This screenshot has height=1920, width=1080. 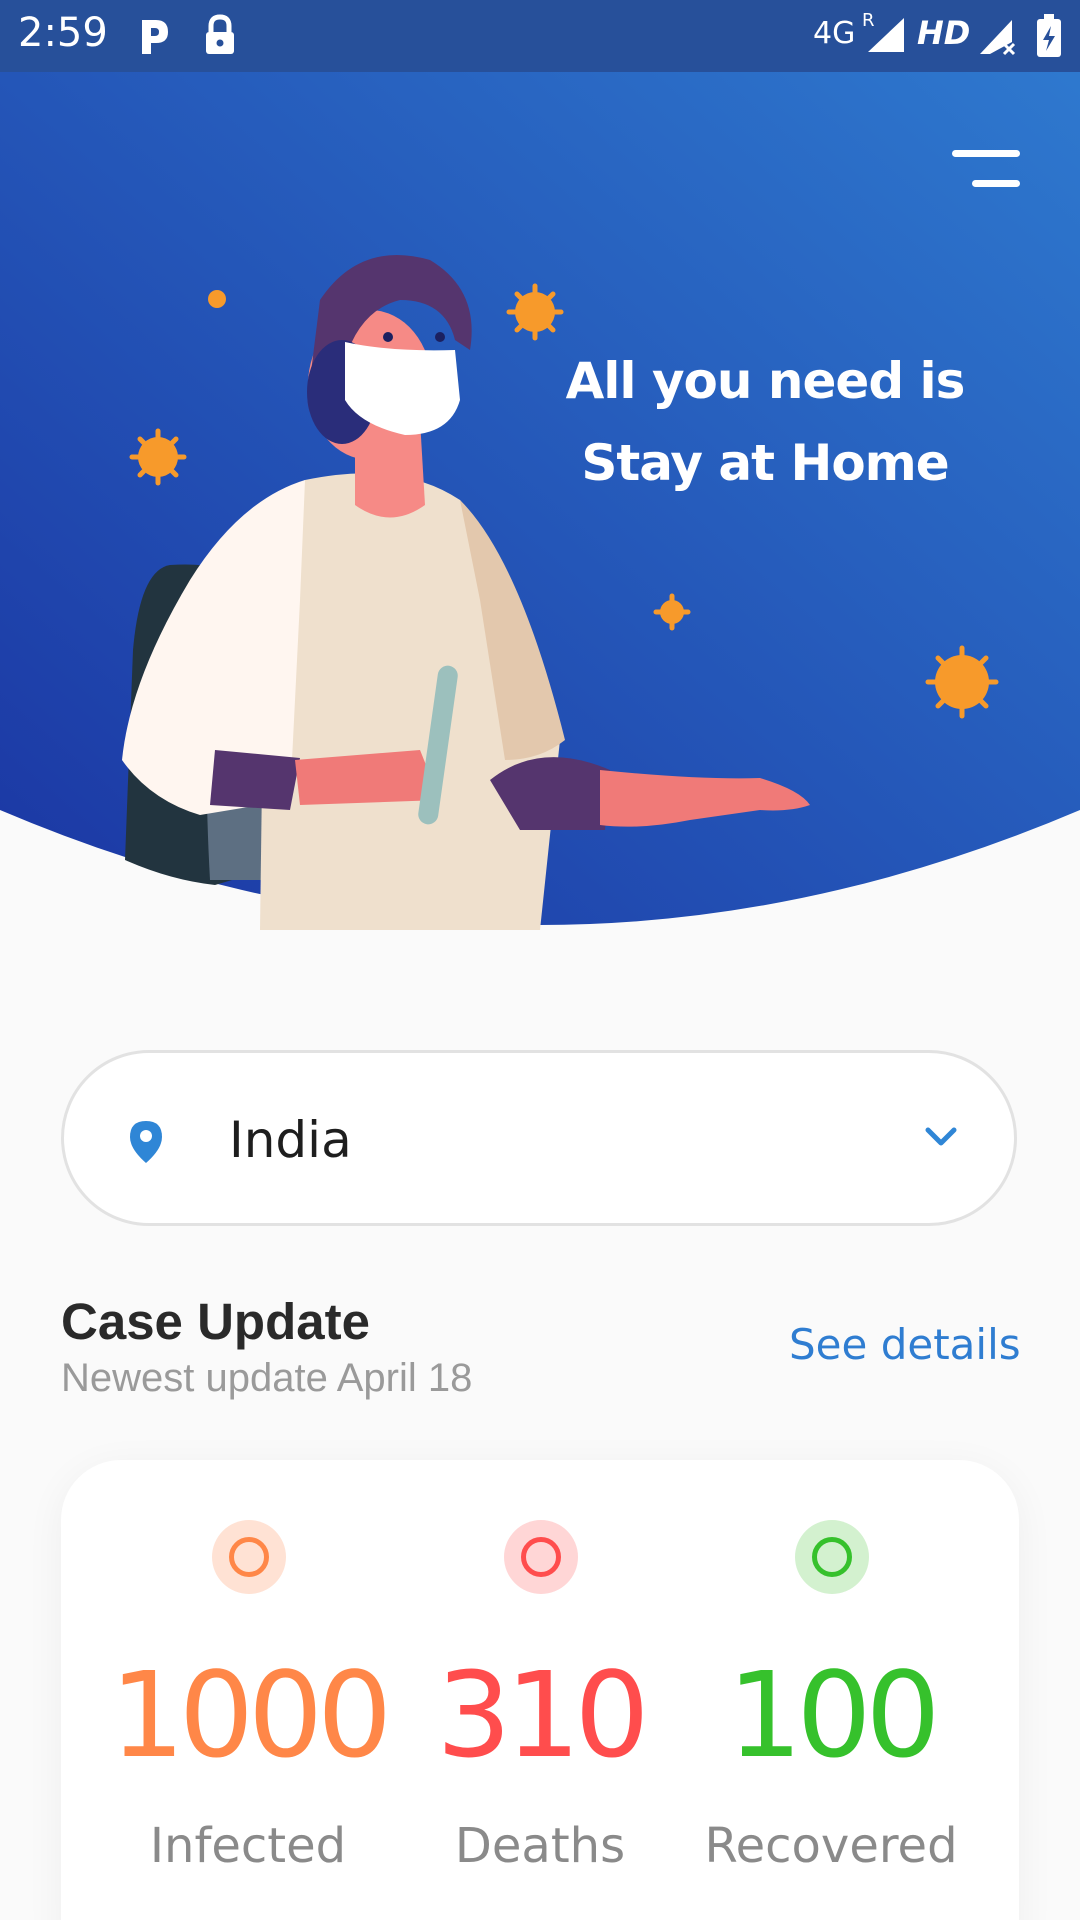 I want to click on stat-recovered: 100 Recovered, so click(x=831, y=1690).